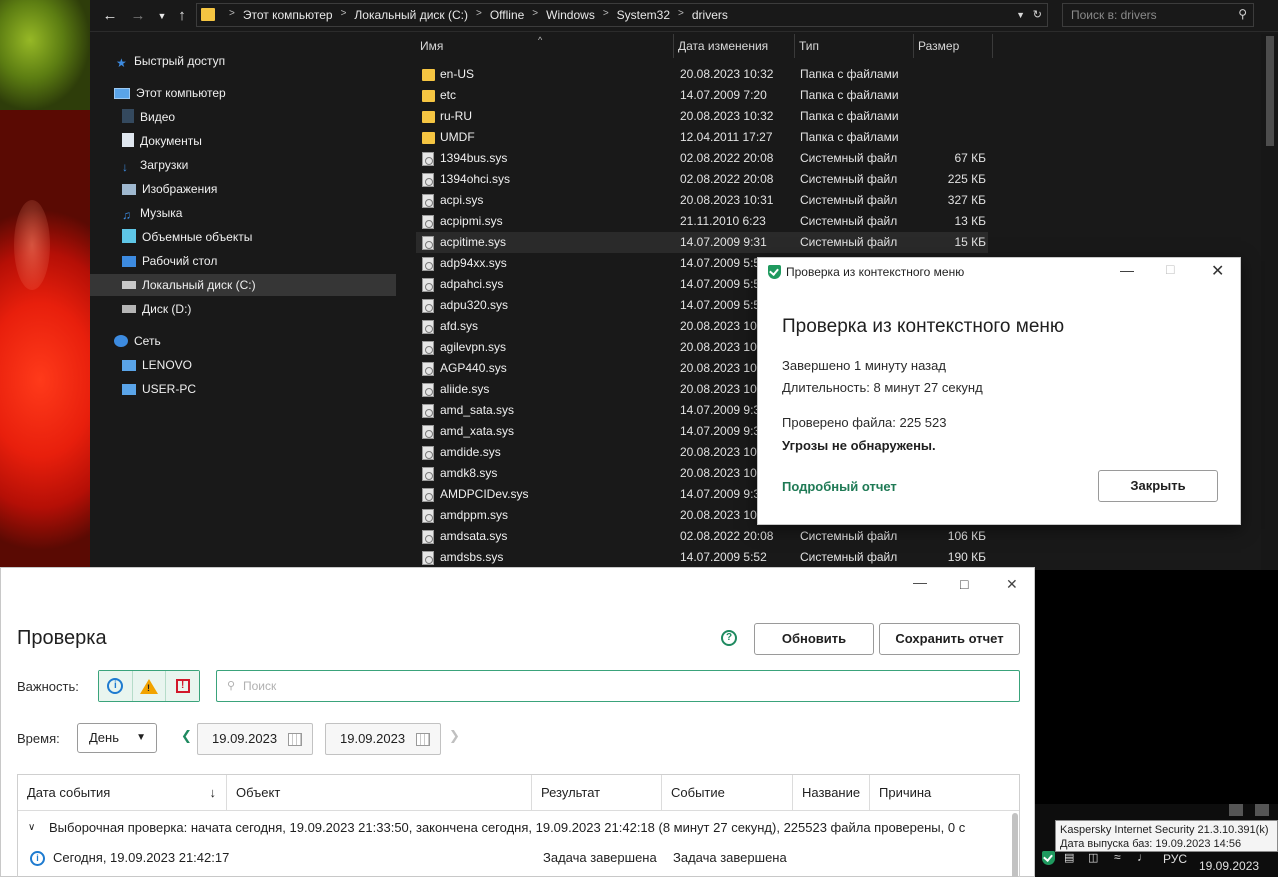 The width and height of the screenshot is (1278, 877). What do you see at coordinates (1158, 15) in the screenshot?
I see `explorer-search-input: Поиск в: drivers ⚲` at bounding box center [1158, 15].